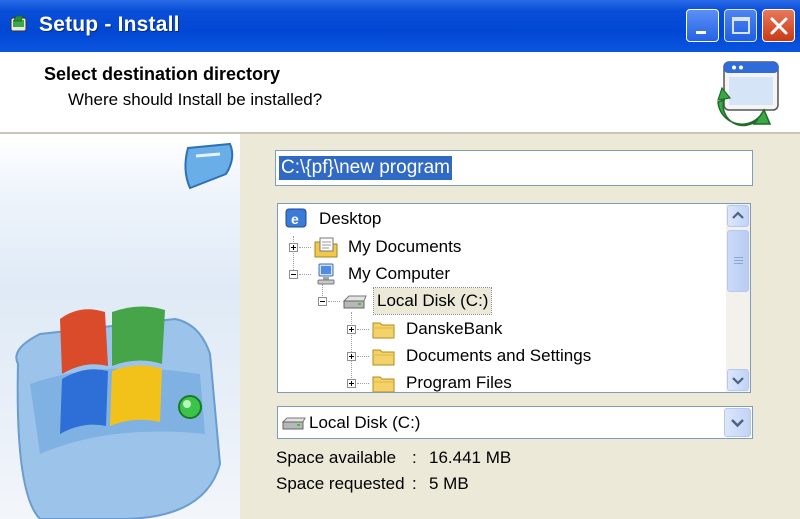 The width and height of the screenshot is (800, 519). I want to click on tree-item-desktop: e Desktop, so click(434, 219).